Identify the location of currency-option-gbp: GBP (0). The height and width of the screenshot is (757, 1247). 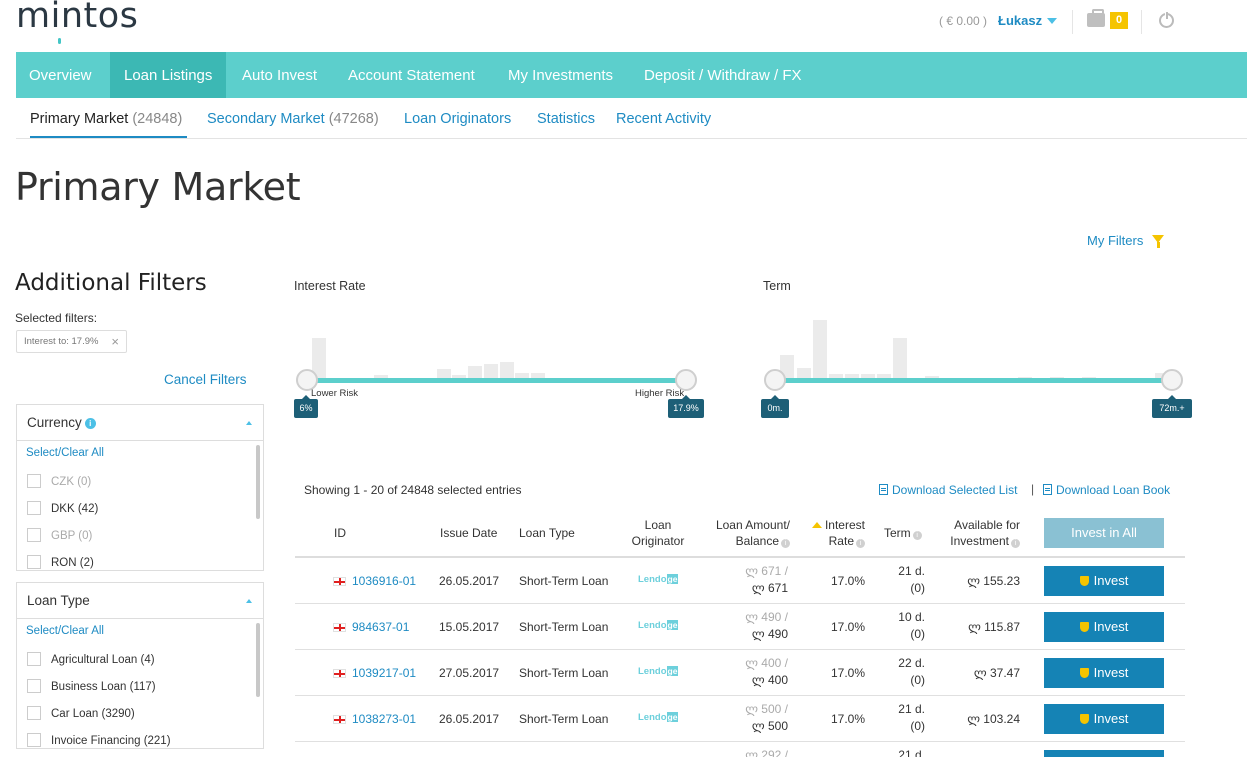
(59, 536).